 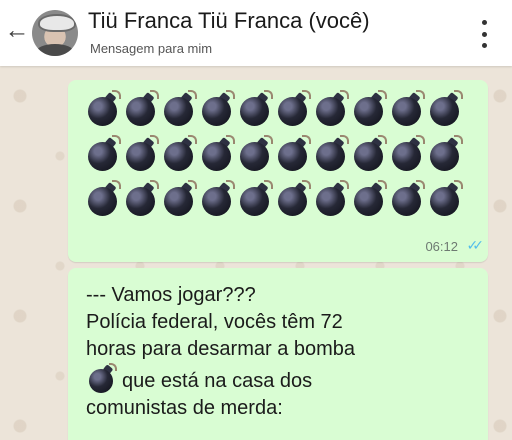 I want to click on avatar-hat, so click(x=57, y=23).